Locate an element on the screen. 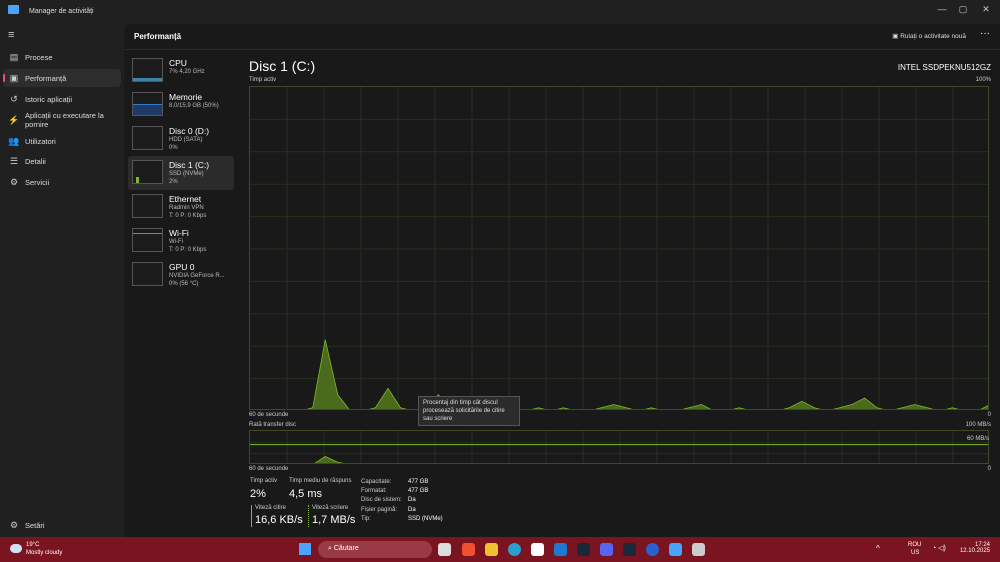 The image size is (1000, 562). sidebar-item-label: Aplicații cu executare la pornire is located at coordinates (64, 120).